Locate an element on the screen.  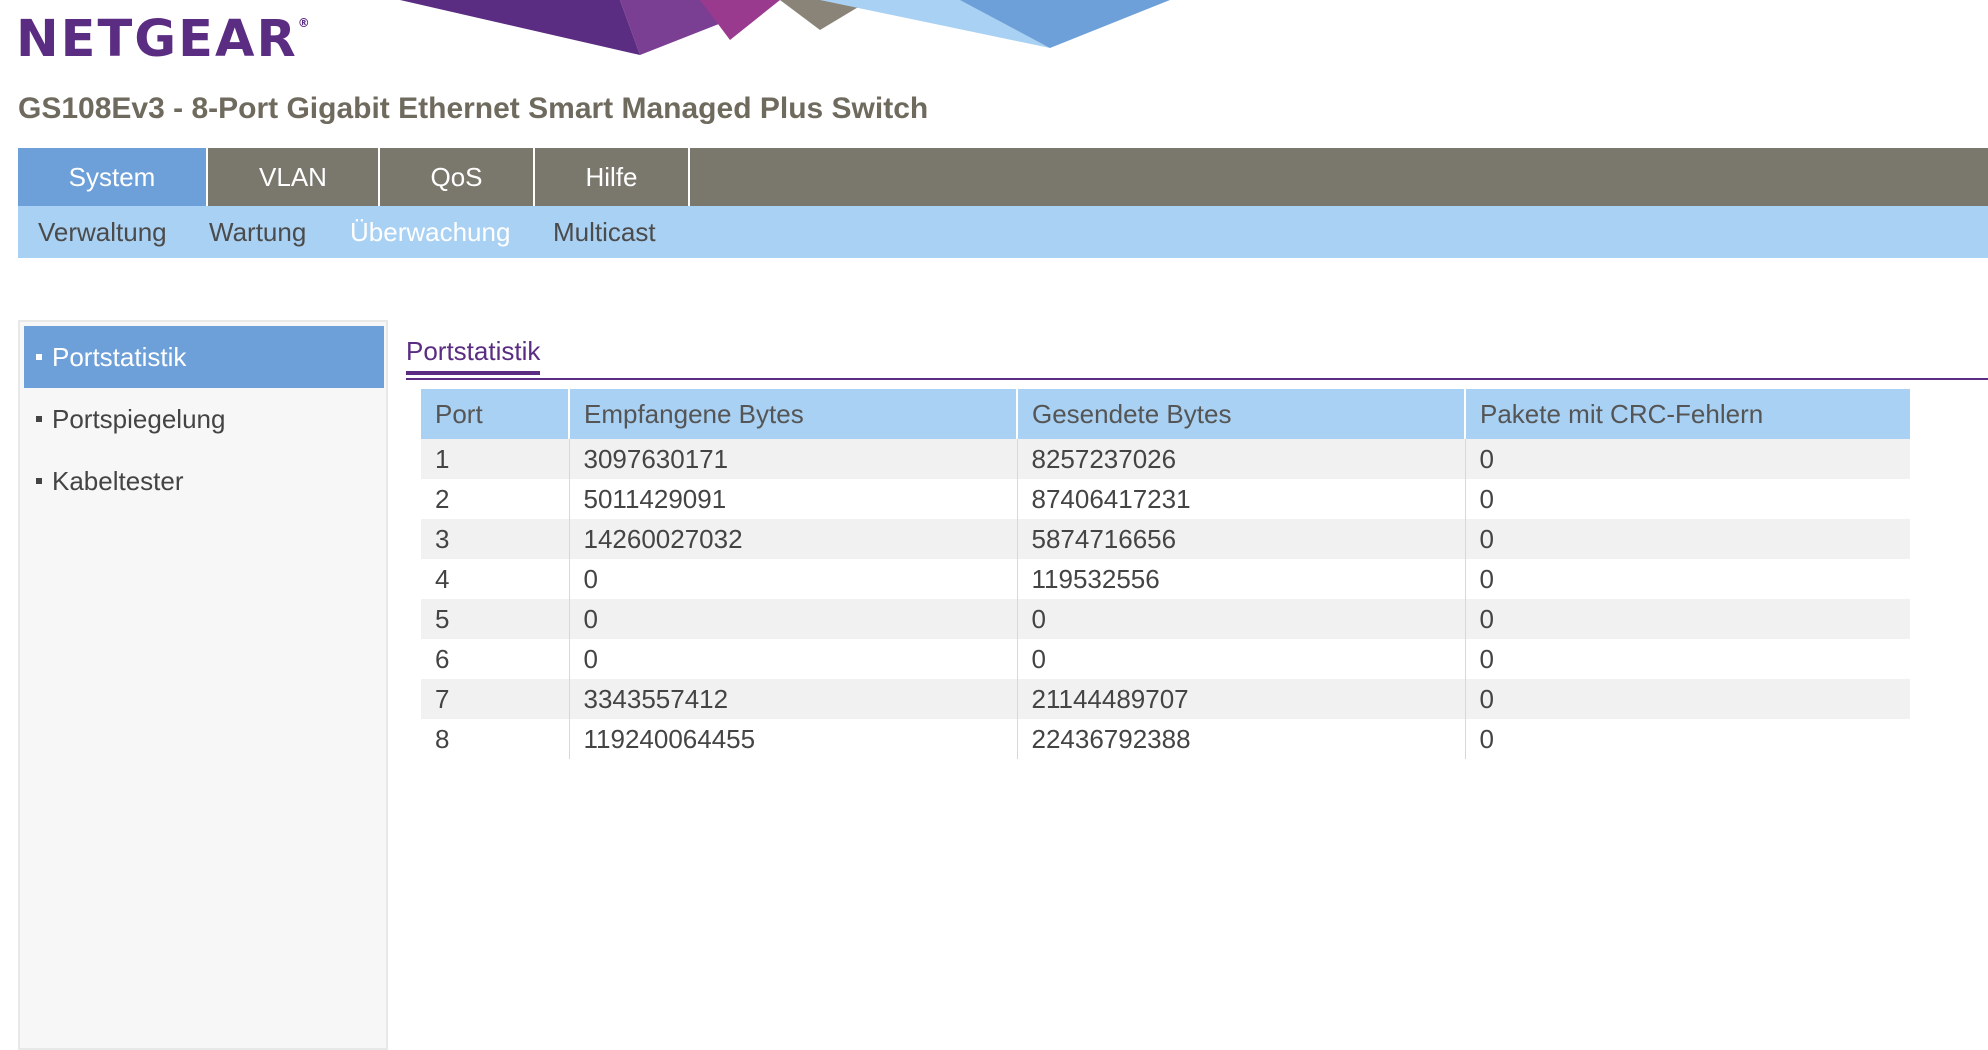
cell-sent-bytes: 21144489707 is located at coordinates (1241, 699).